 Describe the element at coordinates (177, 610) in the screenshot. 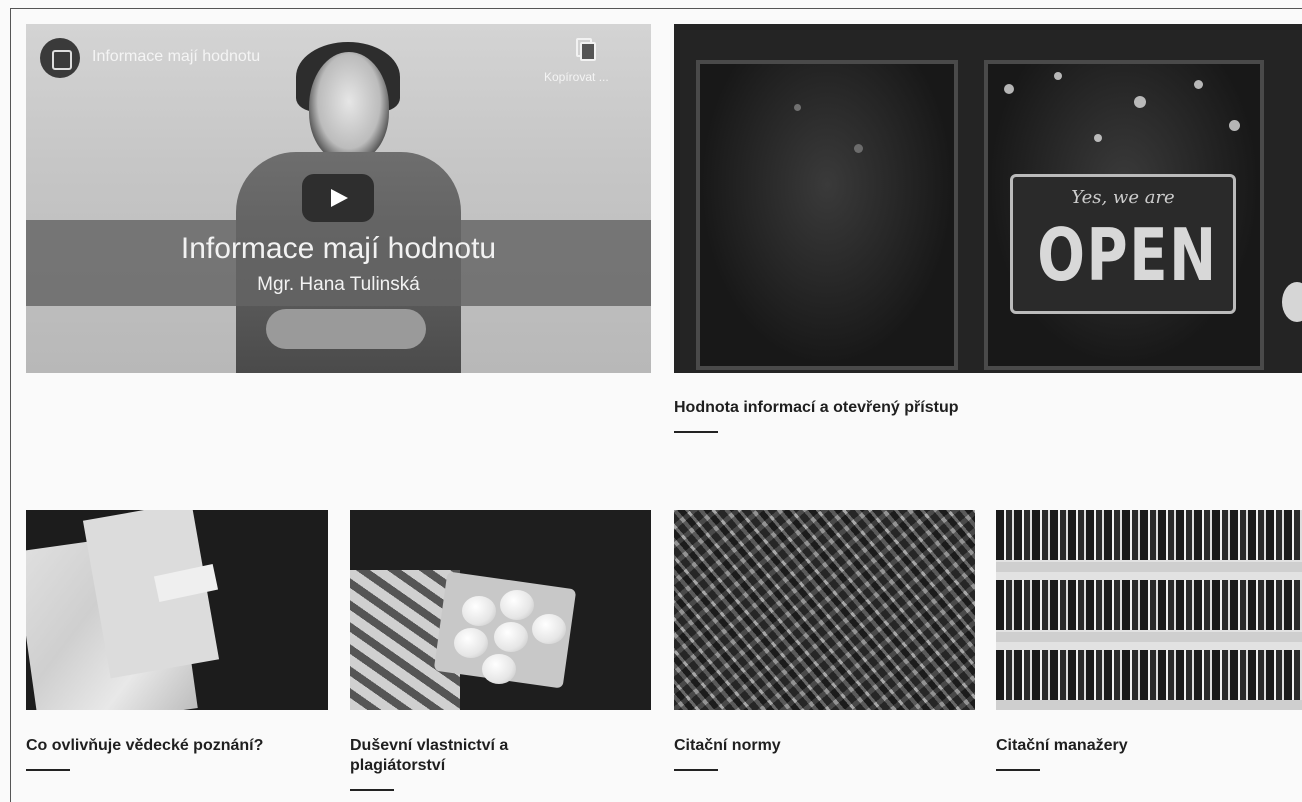

I see `card-image-vedecke-poznani` at that location.